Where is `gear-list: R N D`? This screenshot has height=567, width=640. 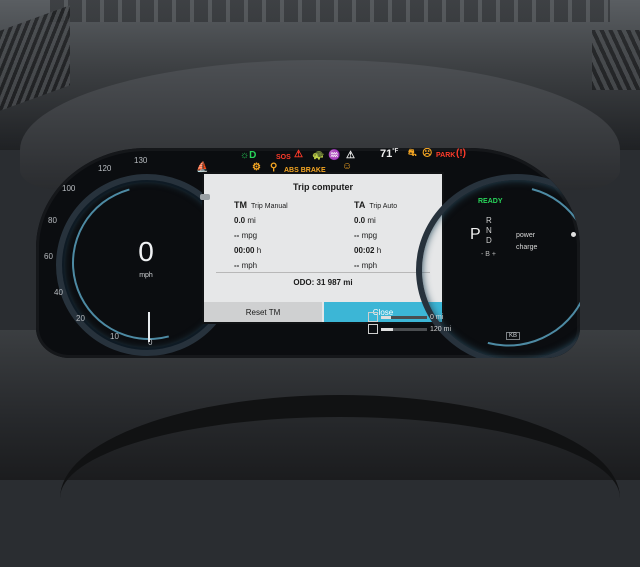
gear-list: R N D is located at coordinates (489, 231).